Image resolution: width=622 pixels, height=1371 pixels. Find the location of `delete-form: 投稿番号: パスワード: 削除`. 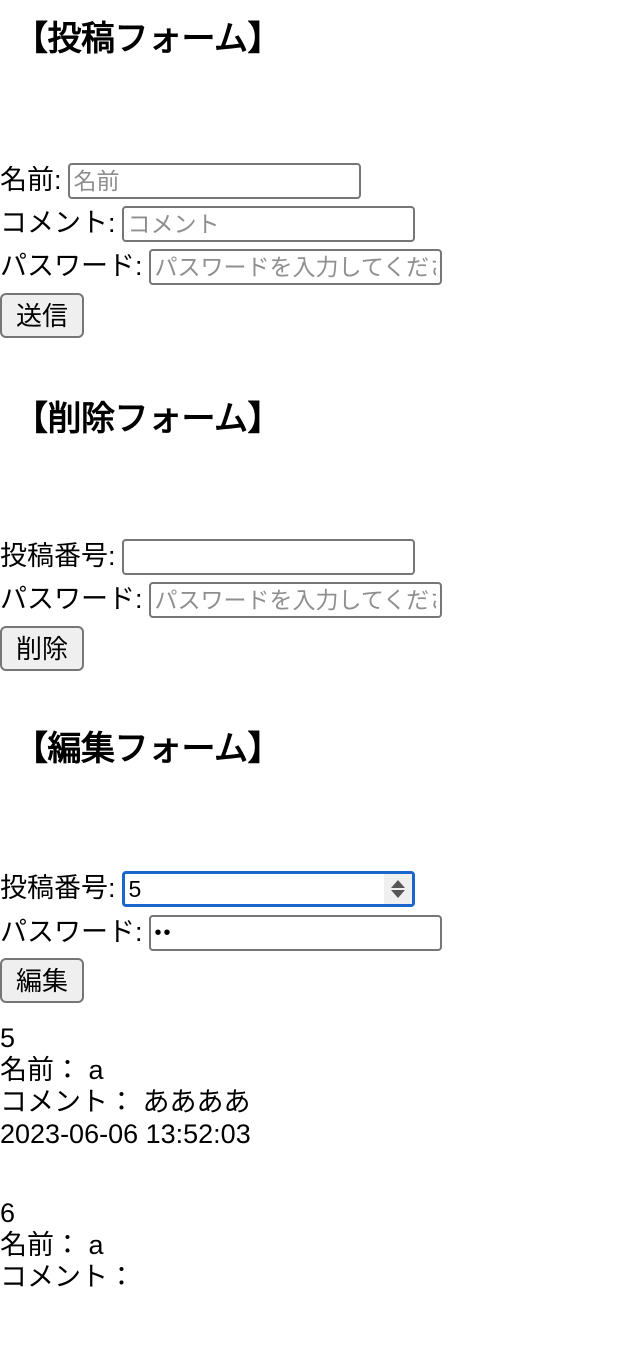

delete-form: 投稿番号: パスワード: 削除 is located at coordinates (221, 605).